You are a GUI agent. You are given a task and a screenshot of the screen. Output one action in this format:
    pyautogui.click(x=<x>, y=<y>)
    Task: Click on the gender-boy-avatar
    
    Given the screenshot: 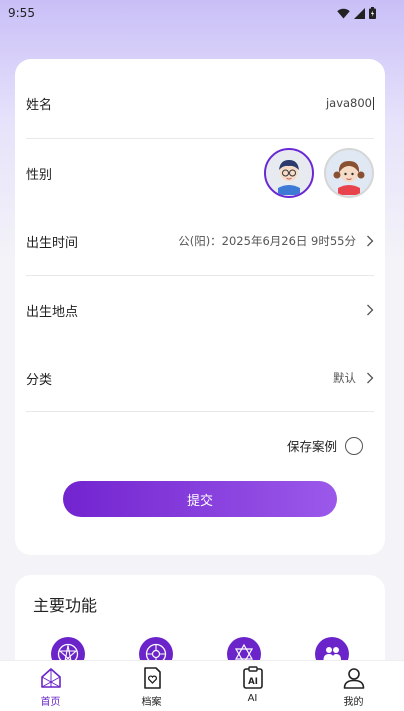 What is the action you would take?
    pyautogui.click(x=289, y=173)
    